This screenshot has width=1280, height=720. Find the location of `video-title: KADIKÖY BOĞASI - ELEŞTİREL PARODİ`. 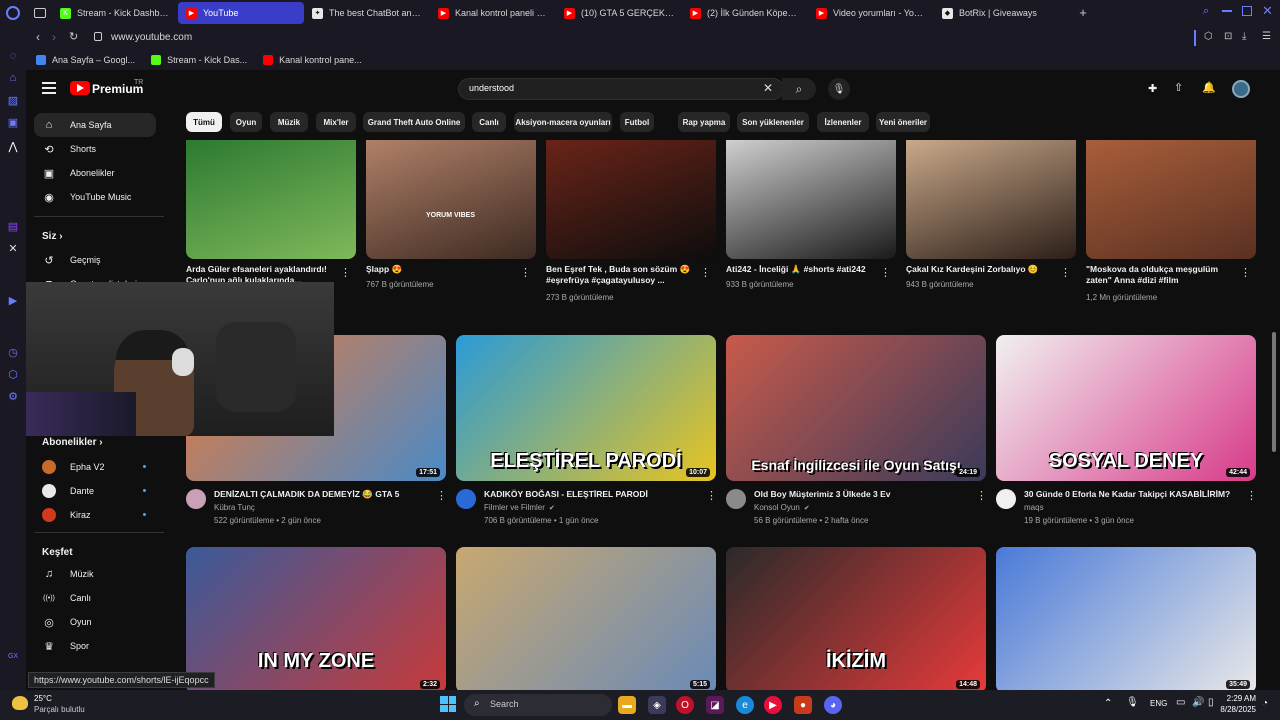

video-title: KADIKÖY BOĞASI - ELEŞTİREL PARODİ is located at coordinates (594, 495).